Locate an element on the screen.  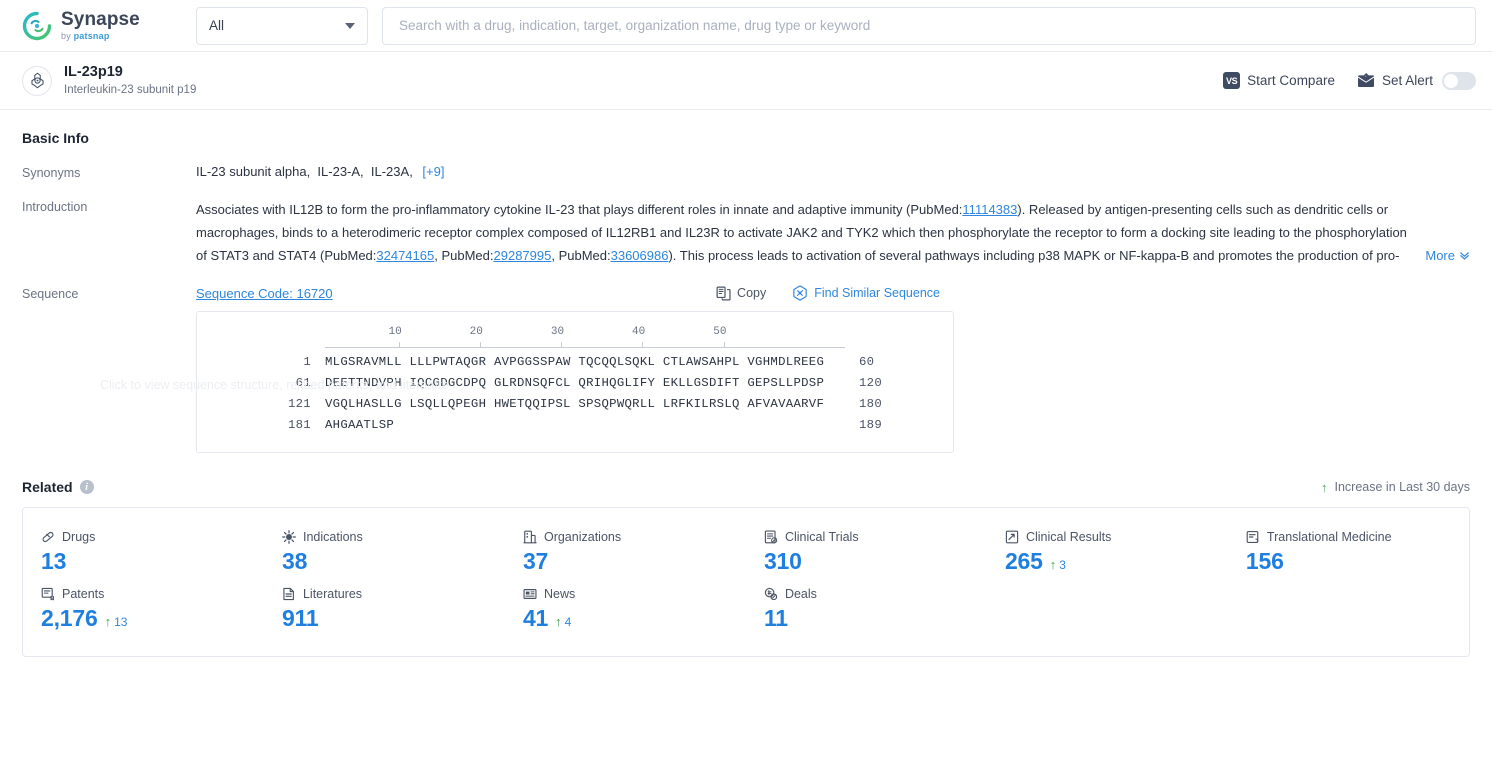
basic-info-title: Basic Info is located at coordinates (55, 138).